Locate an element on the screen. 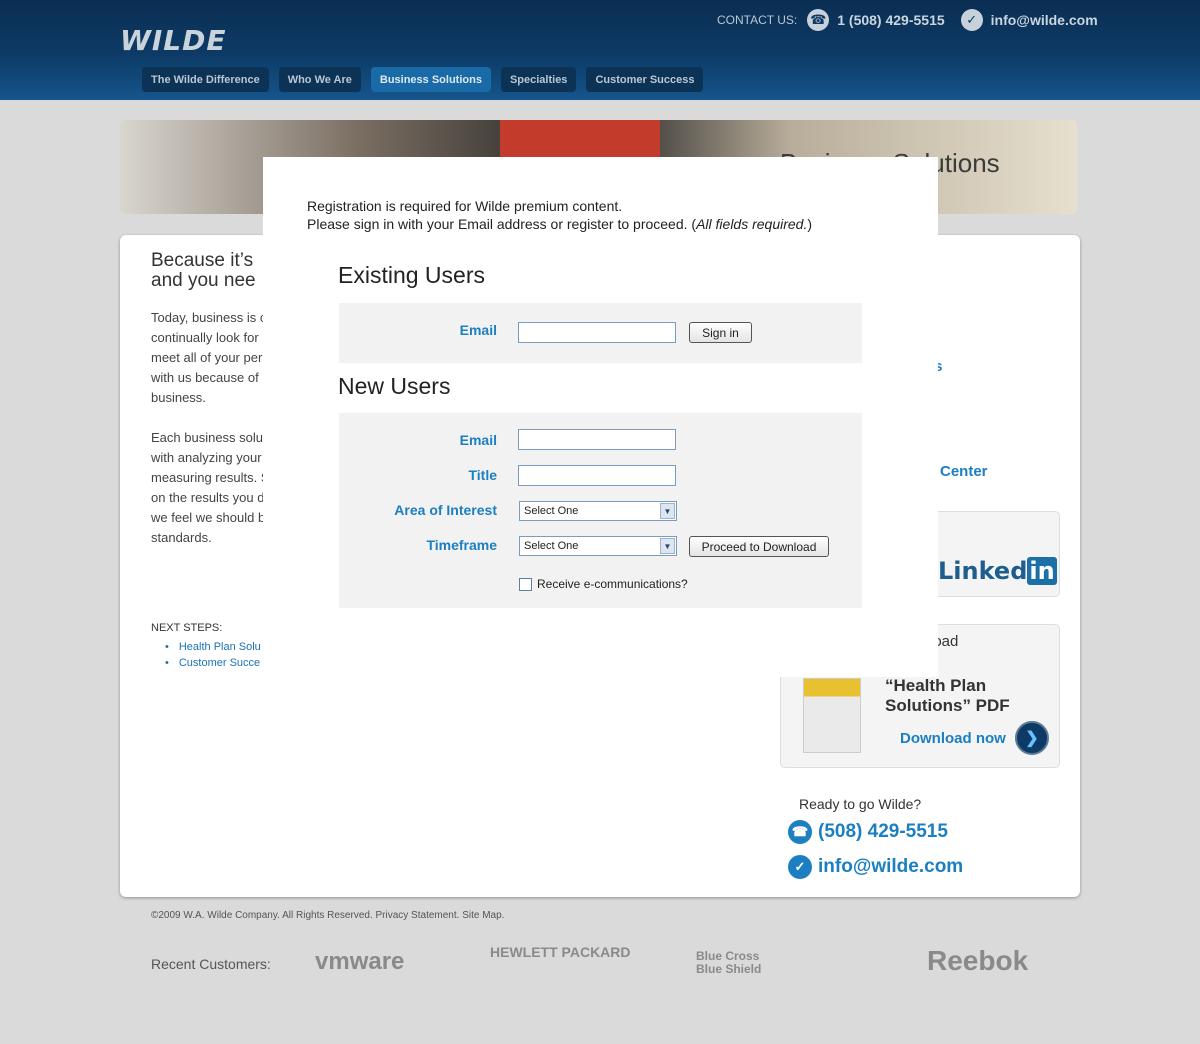  ecommunications-row: Receive e-communications? is located at coordinates (603, 584).